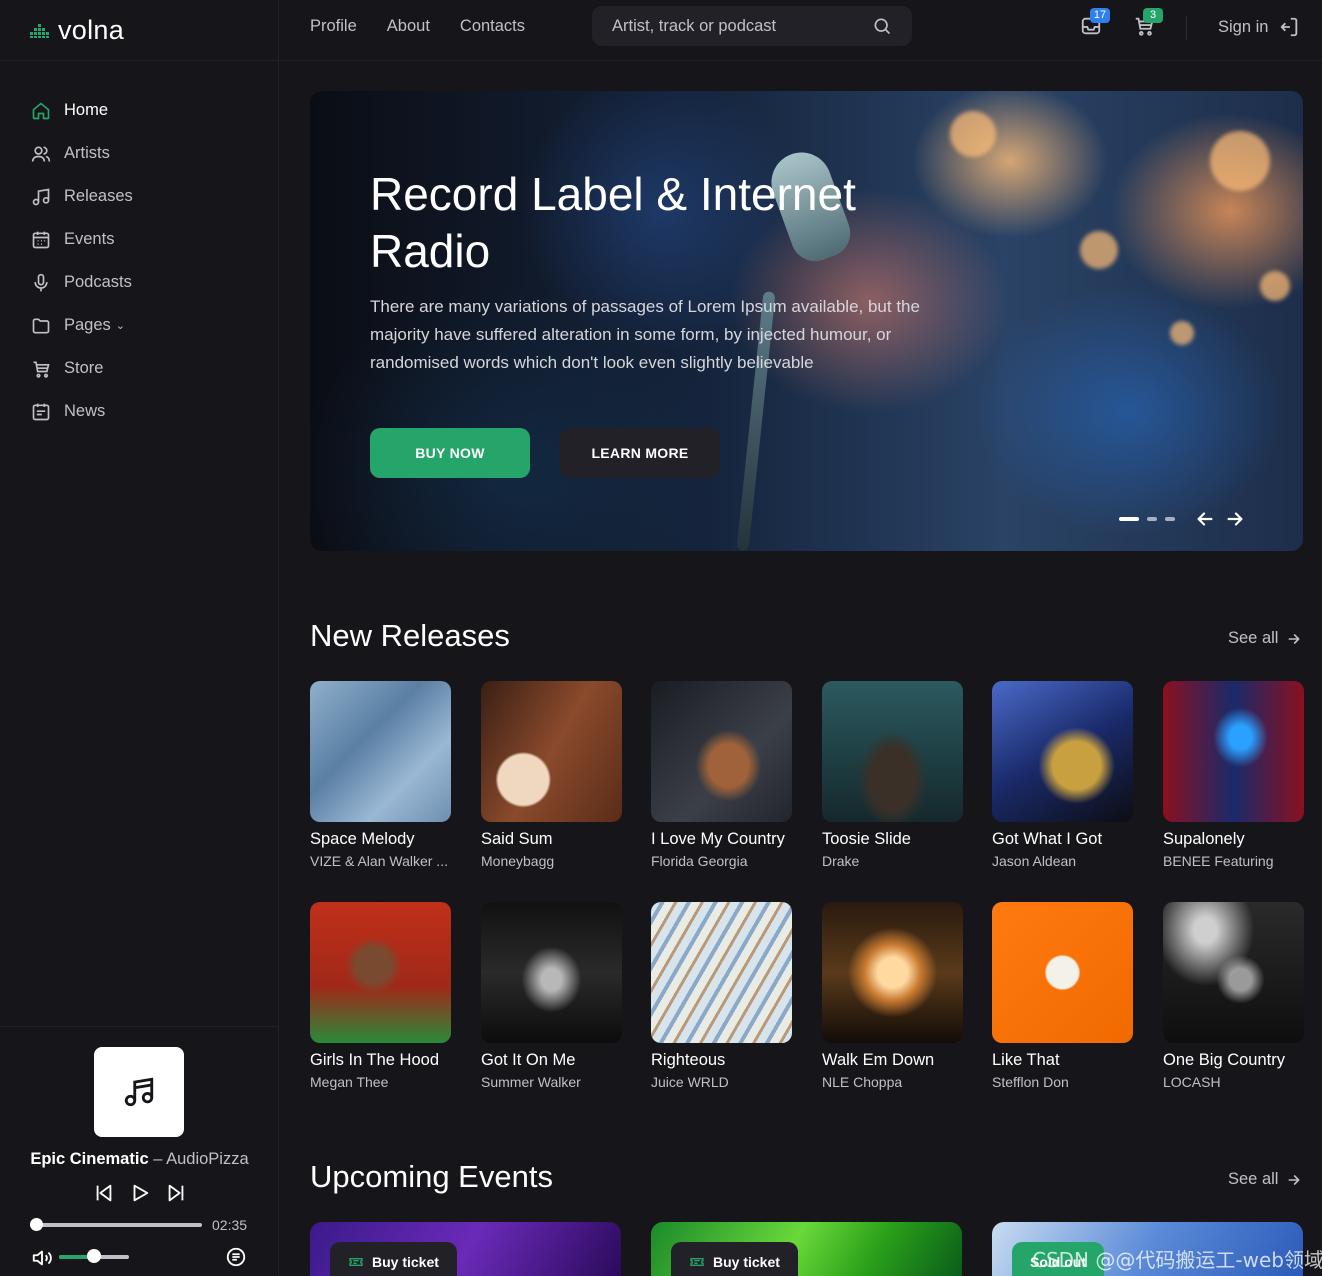  I want to click on release-card: Got It On Me Summer Walker, so click(551, 996).